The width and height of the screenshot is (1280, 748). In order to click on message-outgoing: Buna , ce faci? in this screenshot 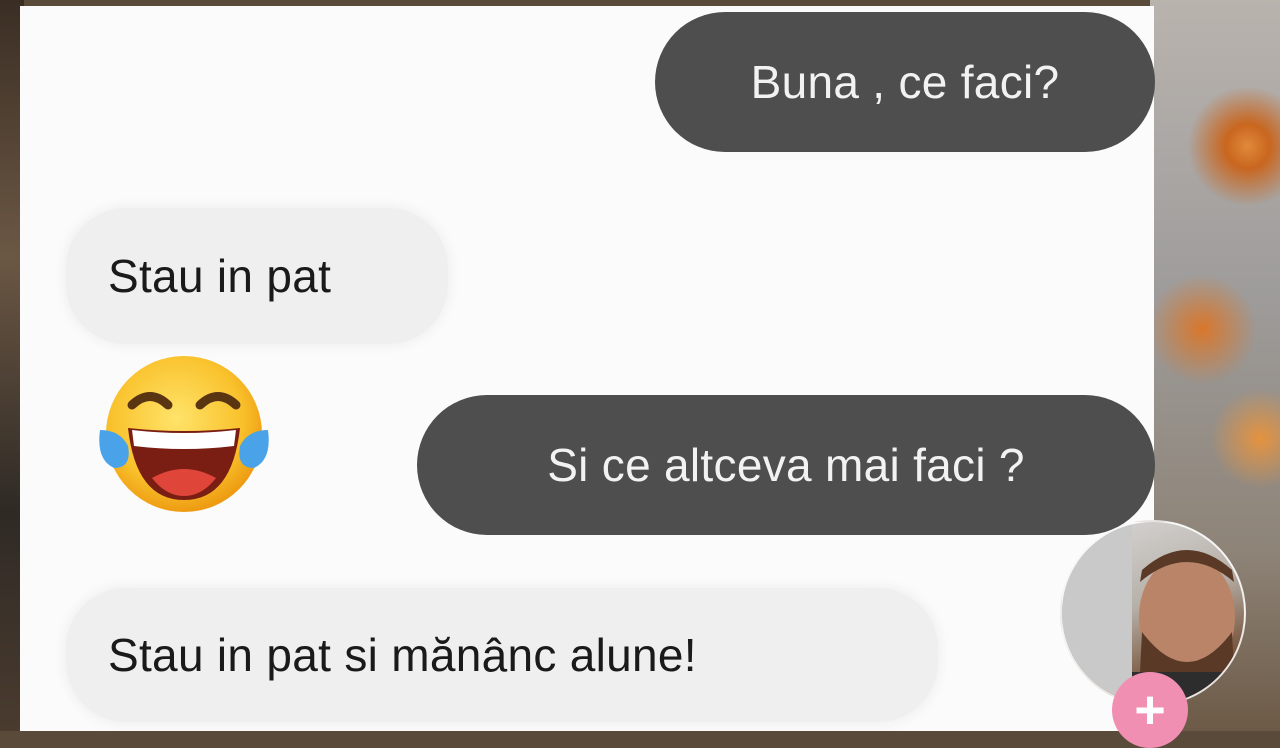, I will do `click(905, 82)`.